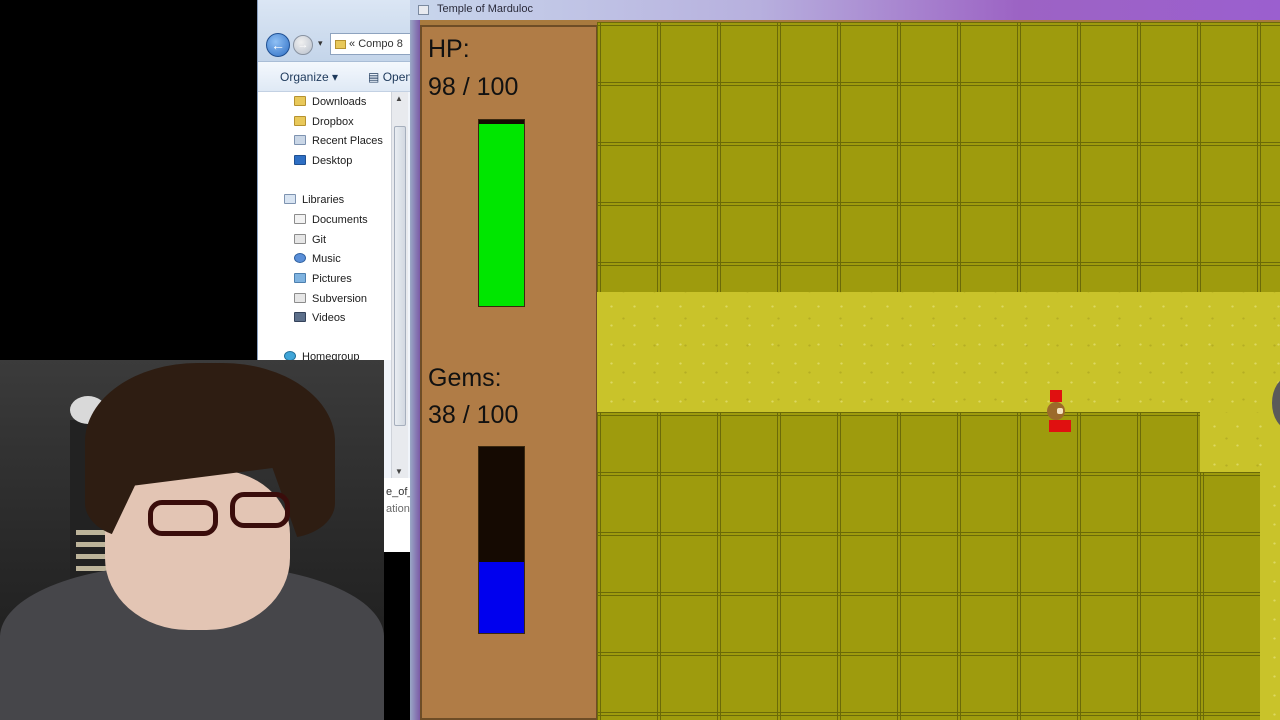 The height and width of the screenshot is (720, 1280). What do you see at coordinates (300, 258) in the screenshot?
I see `music-note-icon` at bounding box center [300, 258].